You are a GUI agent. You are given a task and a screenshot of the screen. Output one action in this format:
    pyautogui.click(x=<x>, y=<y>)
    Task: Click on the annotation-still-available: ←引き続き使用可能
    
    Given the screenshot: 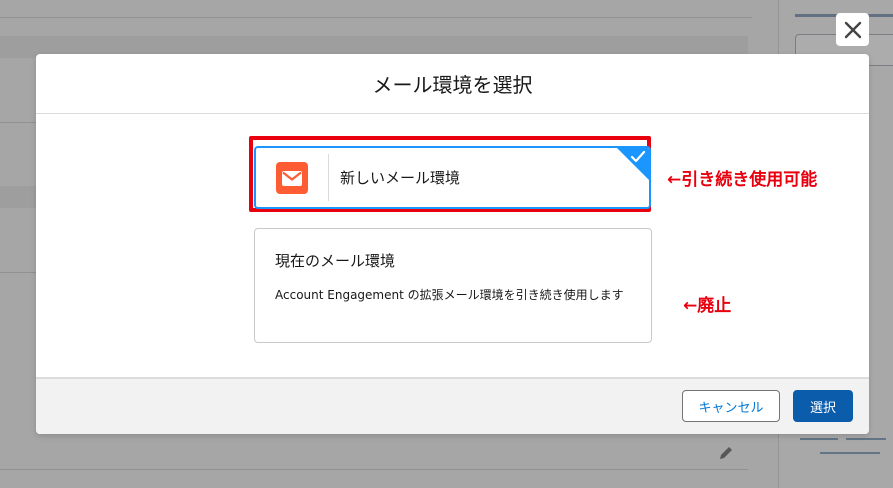 What is the action you would take?
    pyautogui.click(x=742, y=180)
    